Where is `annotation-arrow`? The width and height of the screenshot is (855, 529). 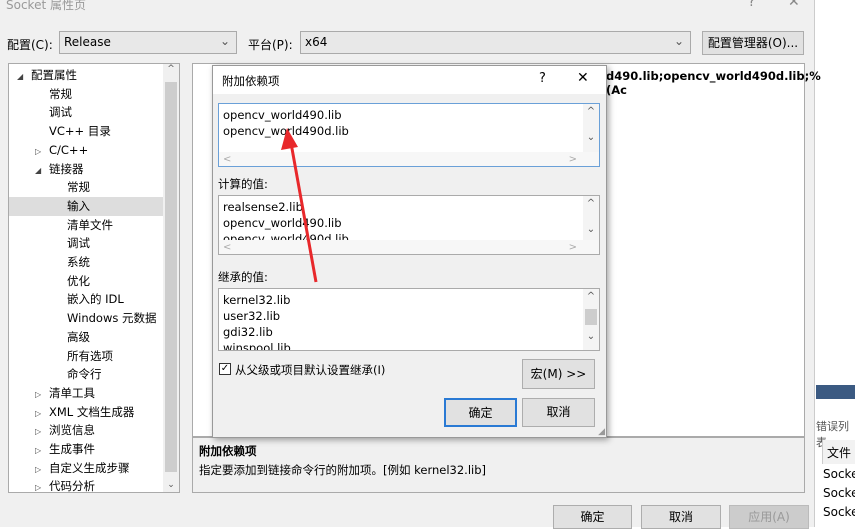 annotation-arrow is located at coordinates (299, 205).